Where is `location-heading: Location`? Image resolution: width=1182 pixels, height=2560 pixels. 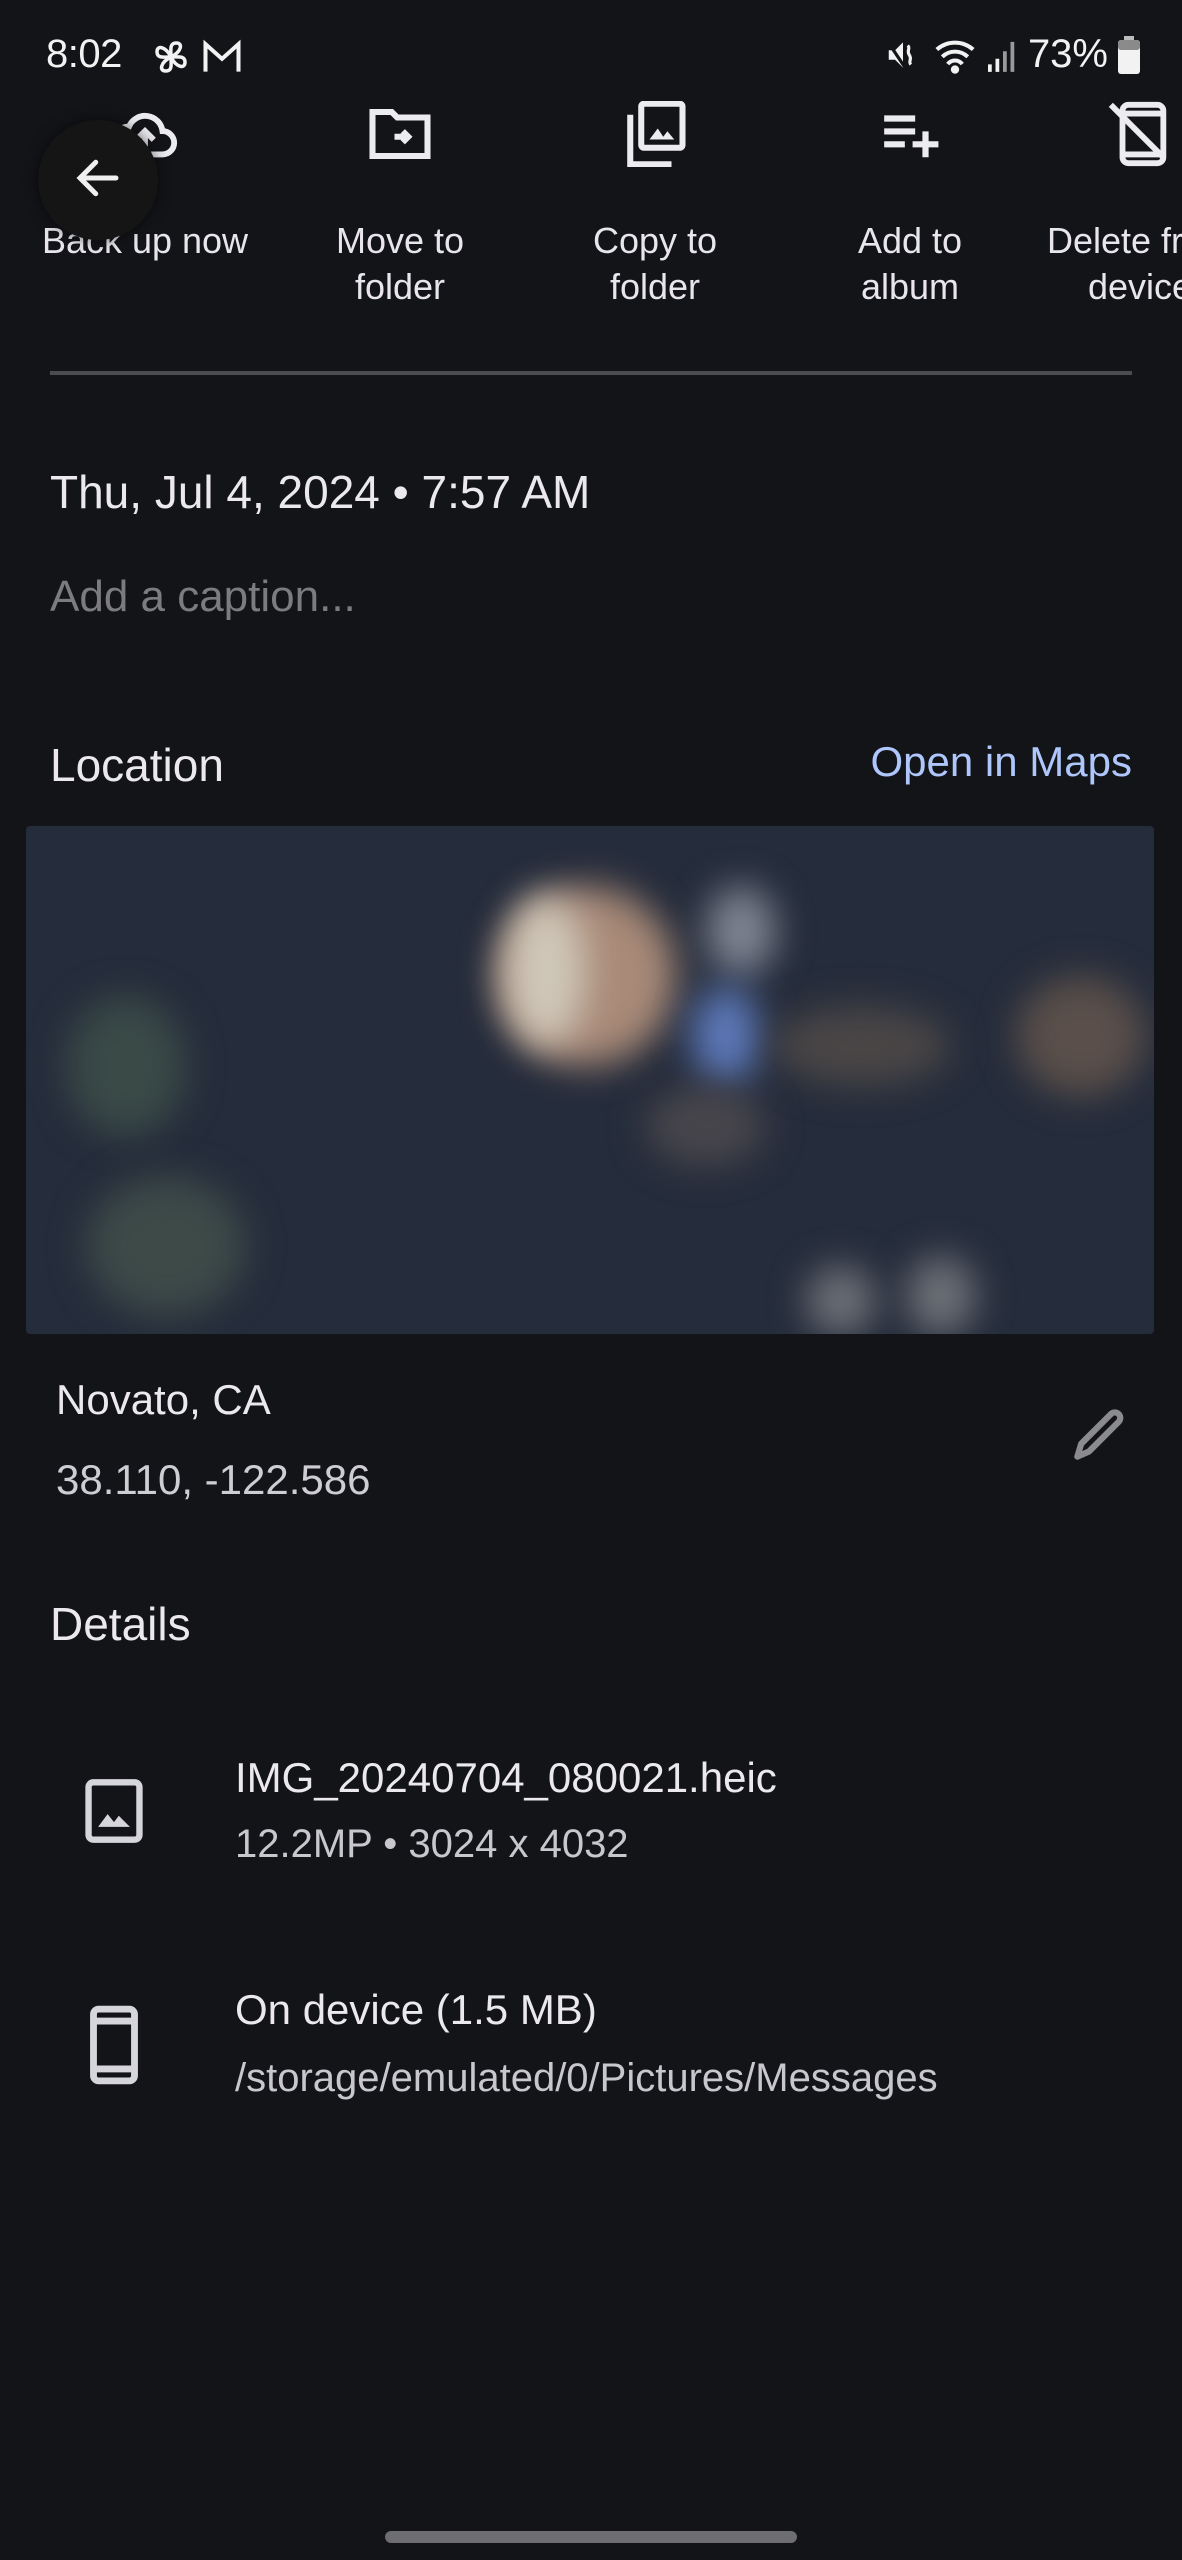 location-heading: Location is located at coordinates (137, 765).